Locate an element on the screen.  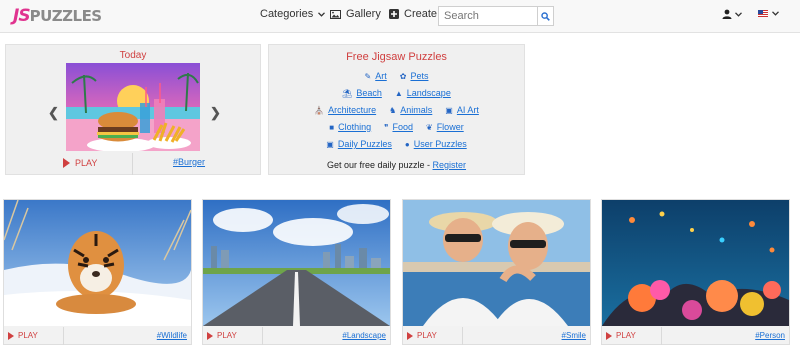
category-label: Flower is located at coordinates (450, 127).